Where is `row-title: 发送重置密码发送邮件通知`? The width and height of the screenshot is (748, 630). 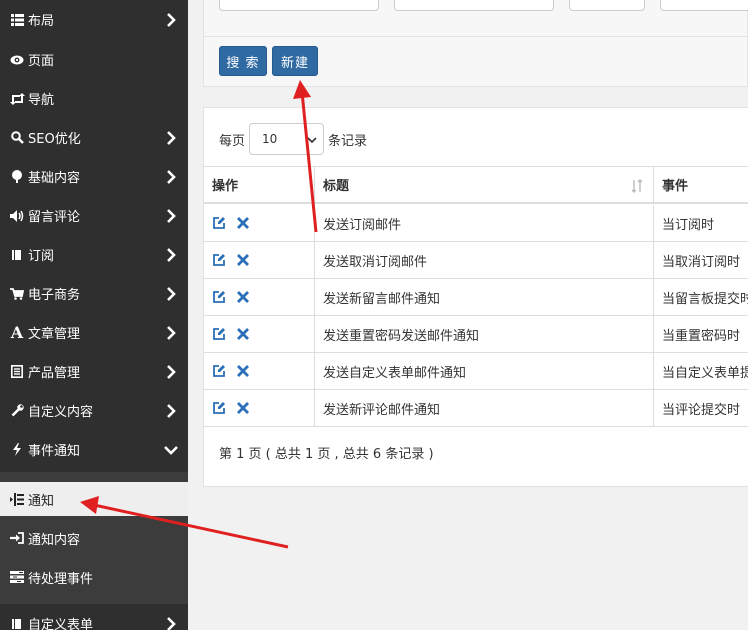 row-title: 发送重置密码发送邮件通知 is located at coordinates (484, 334).